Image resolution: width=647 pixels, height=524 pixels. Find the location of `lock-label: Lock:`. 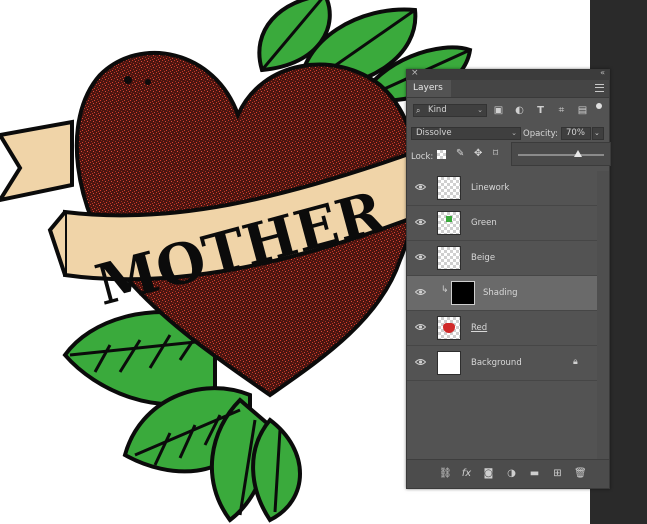

lock-label: Lock: is located at coordinates (422, 157).